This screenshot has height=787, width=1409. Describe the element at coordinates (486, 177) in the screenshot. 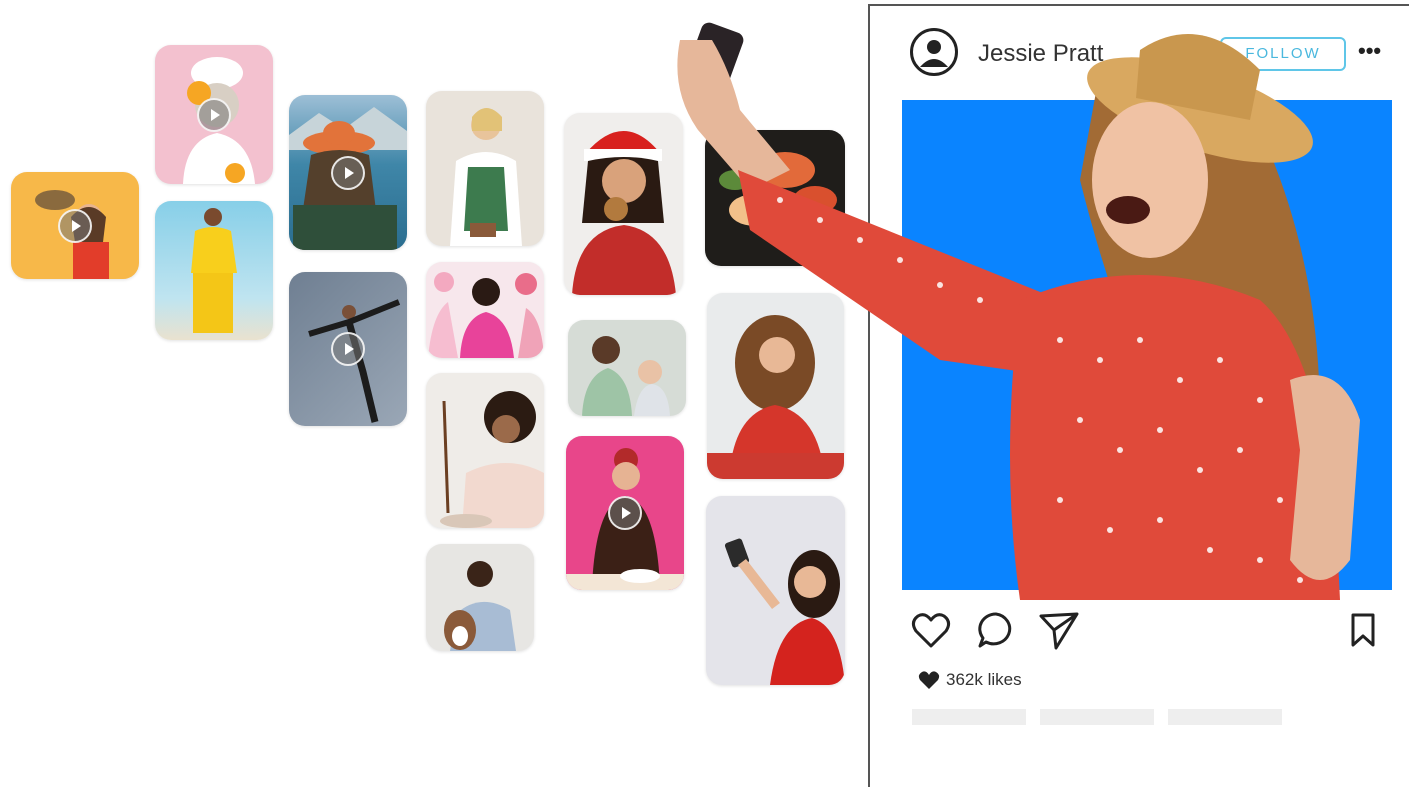

I see `tile-apron-figure` at that location.